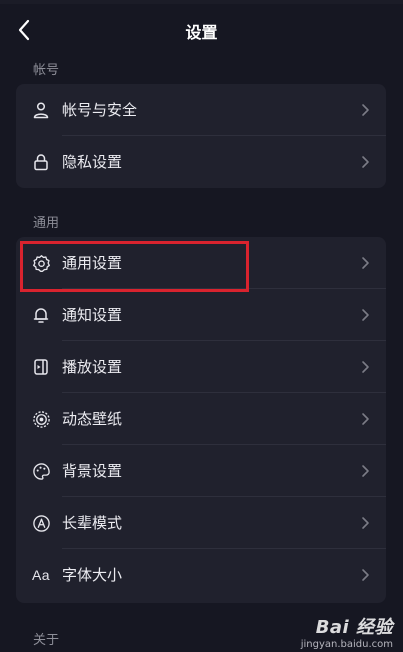 This screenshot has width=403, height=652. What do you see at coordinates (41, 419) in the screenshot?
I see `dynamic-wallpaper-icon` at bounding box center [41, 419].